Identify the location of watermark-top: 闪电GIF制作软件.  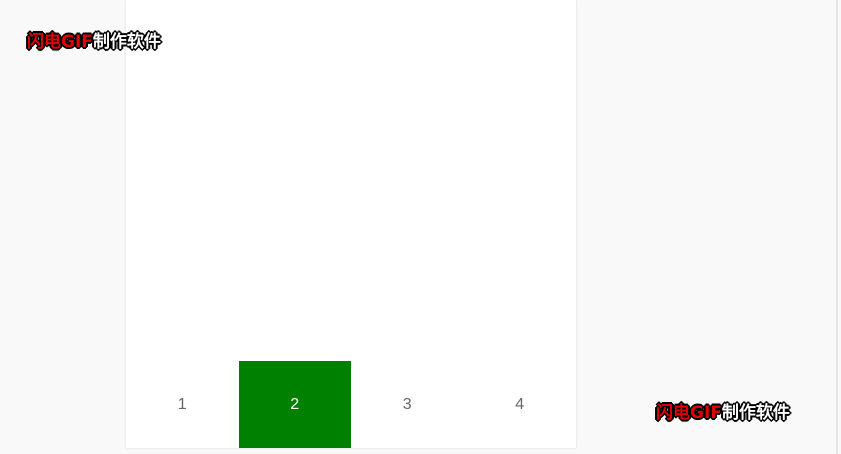
(94, 42).